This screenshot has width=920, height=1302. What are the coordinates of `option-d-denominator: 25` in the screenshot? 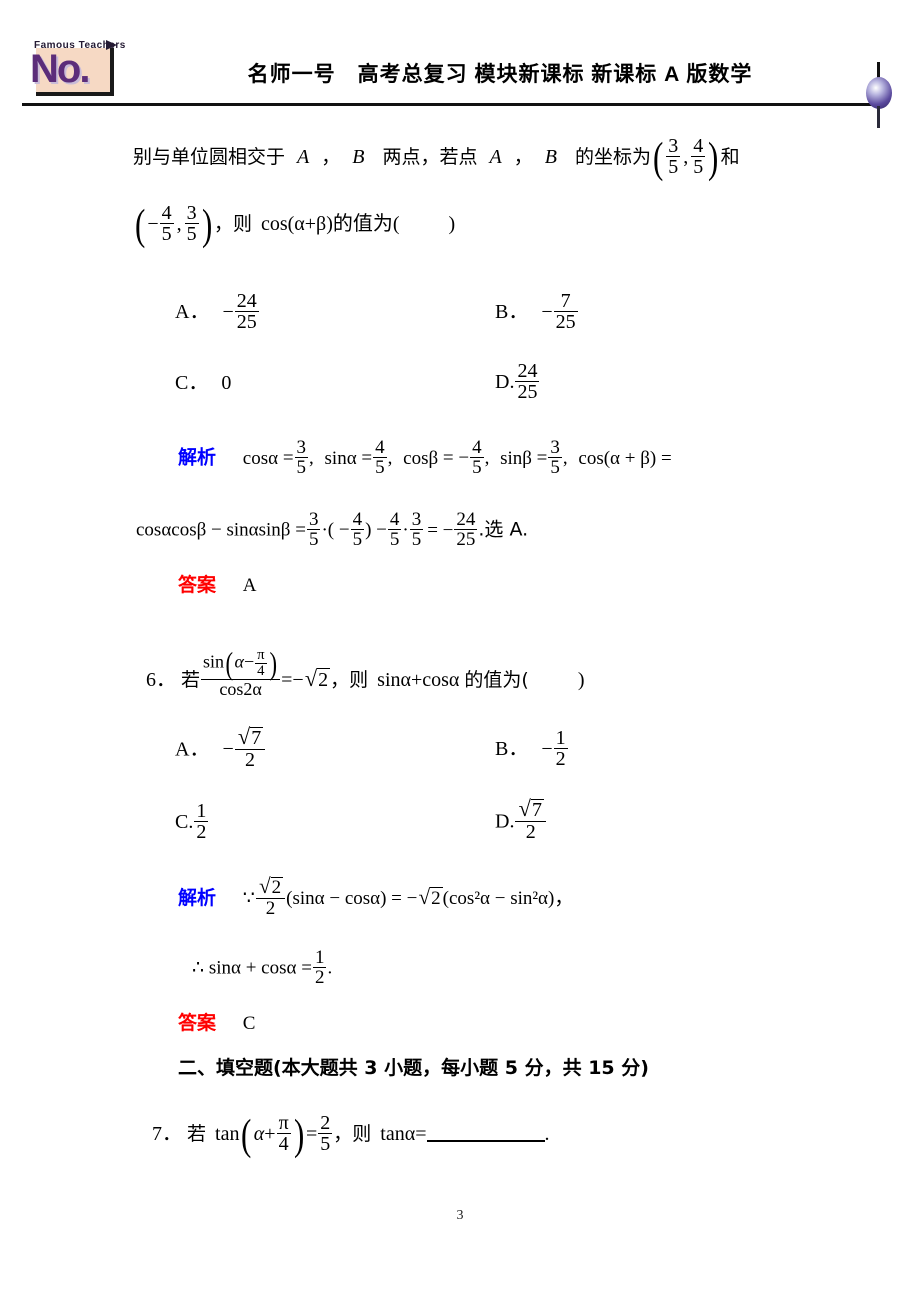 It's located at (527, 392).